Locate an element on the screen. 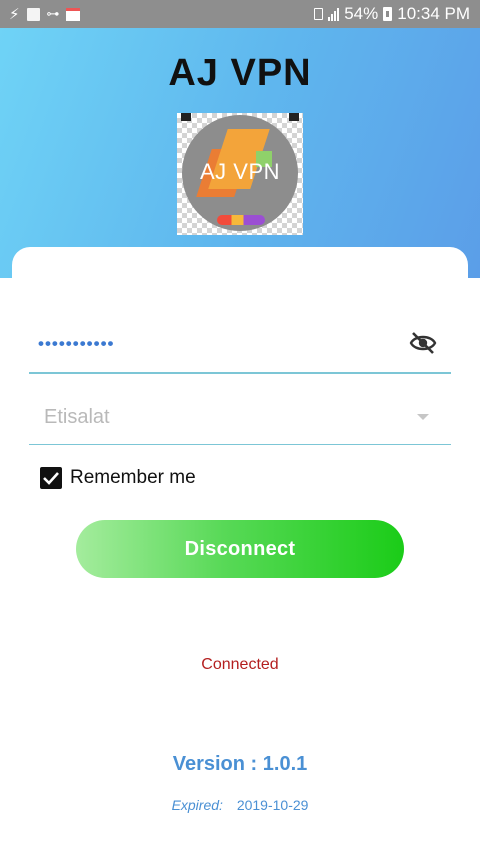 The height and width of the screenshot is (867, 480). remember-me-row: Remember me is located at coordinates (118, 478).